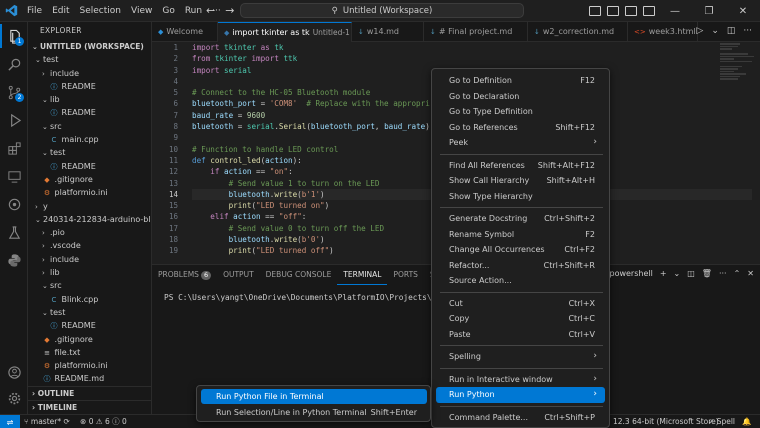  What do you see at coordinates (613, 11) in the screenshot?
I see `toggle-panel-icon` at bounding box center [613, 11].